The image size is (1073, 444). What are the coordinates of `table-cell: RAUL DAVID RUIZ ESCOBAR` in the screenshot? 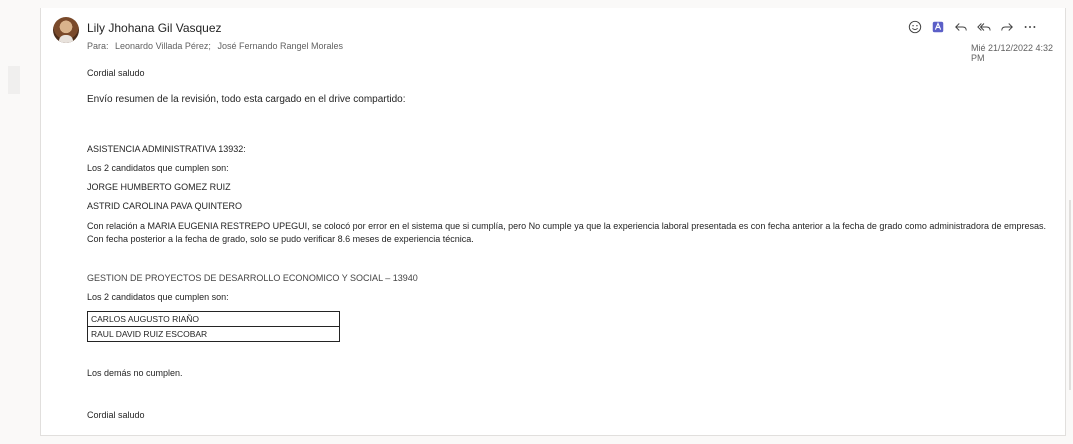 It's located at (213, 334).